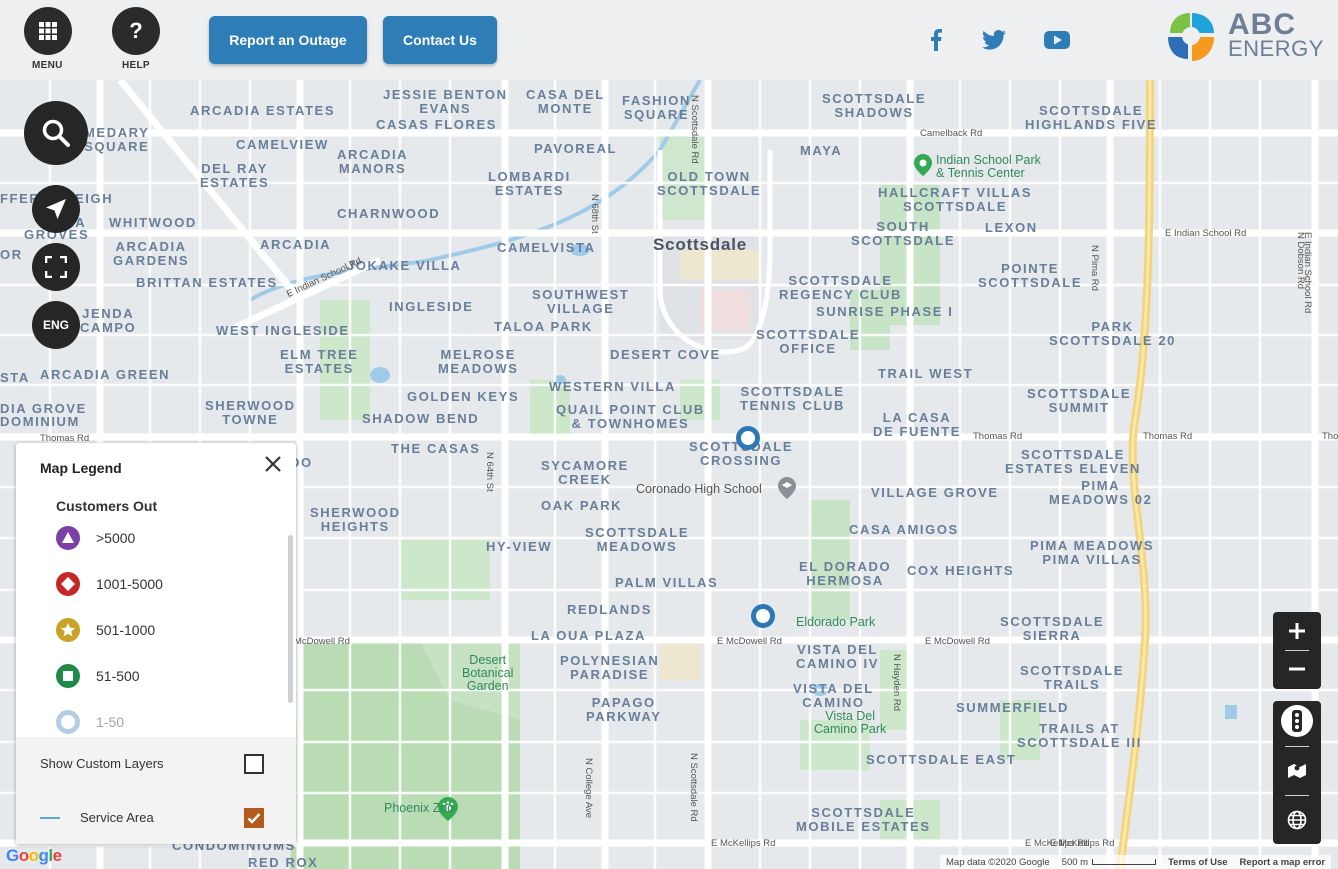 This screenshot has height=869, width=1338. Describe the element at coordinates (543, 326) in the screenshot. I see `neighborhood-label: TALOA PARK` at that location.